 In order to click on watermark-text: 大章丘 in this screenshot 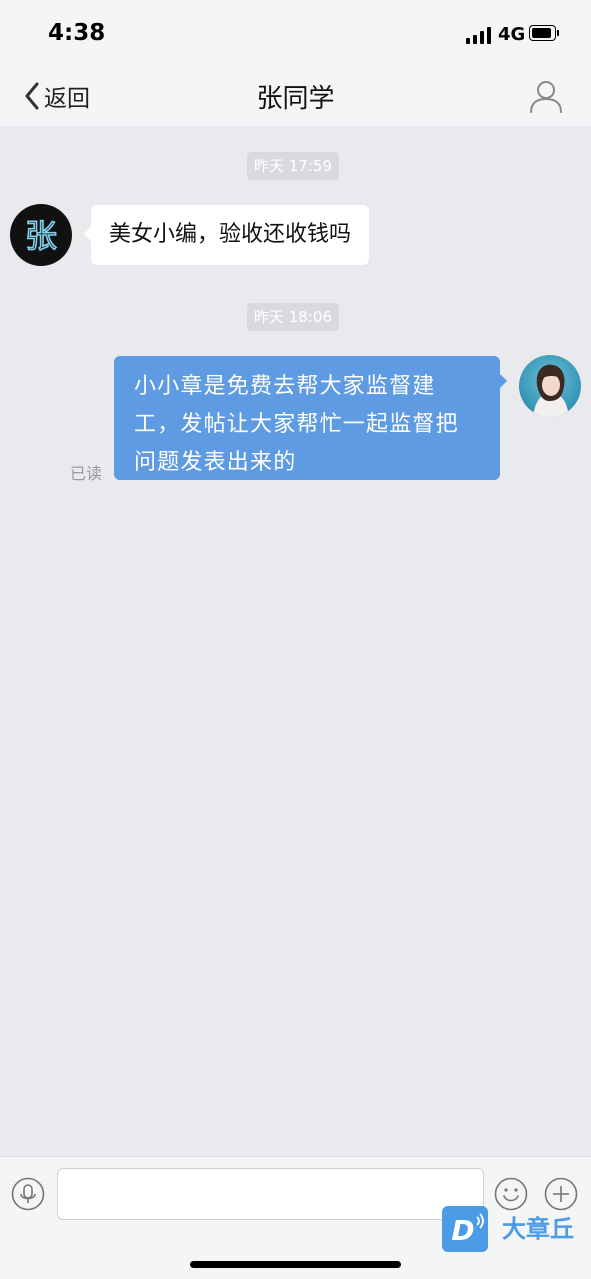, I will do `click(538, 1229)`.